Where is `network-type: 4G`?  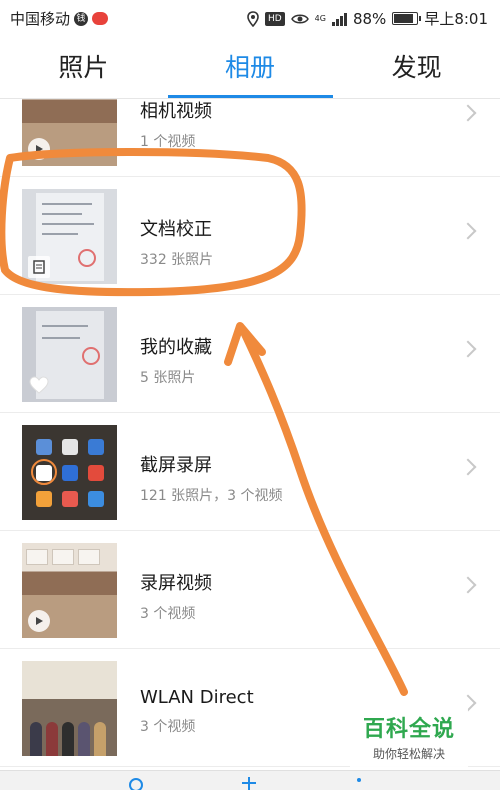
network-type: 4G is located at coordinates (320, 18).